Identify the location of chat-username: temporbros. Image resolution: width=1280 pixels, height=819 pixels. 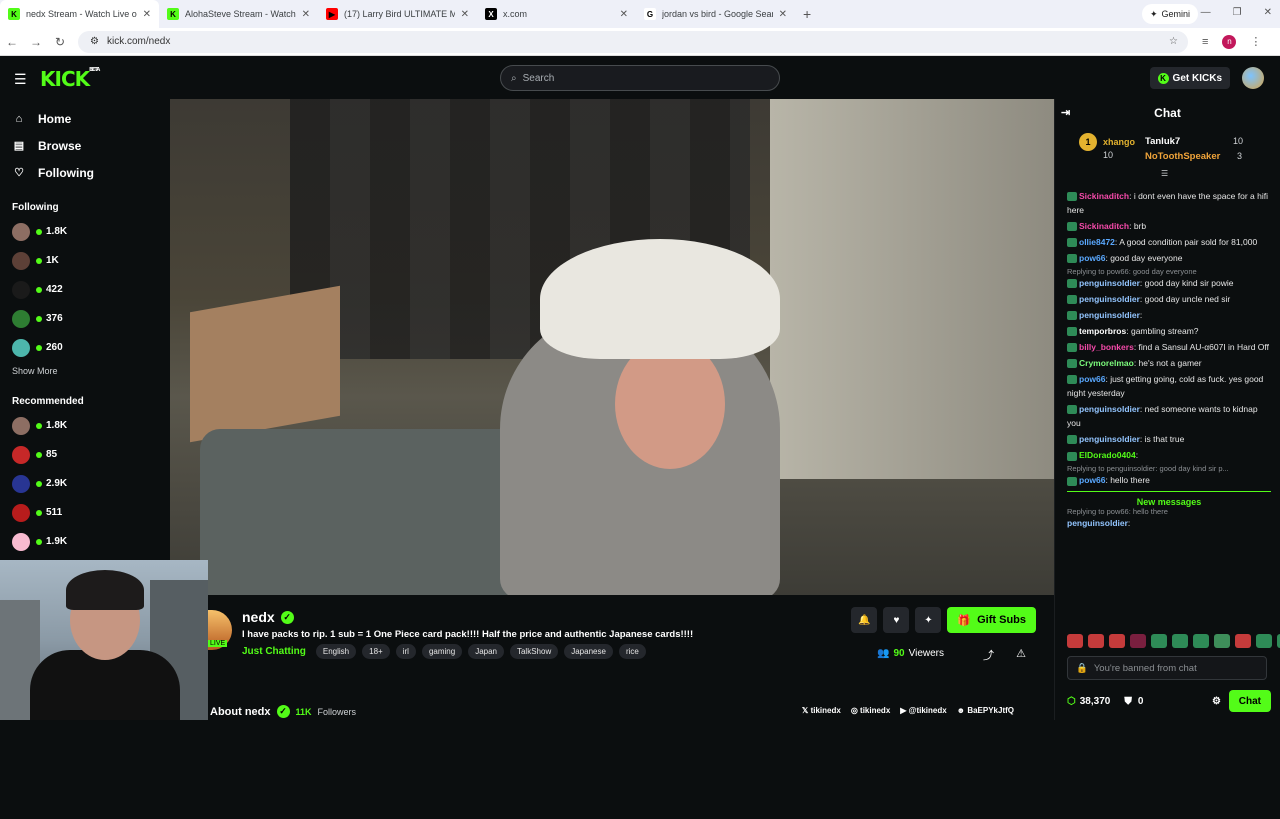
(1102, 331).